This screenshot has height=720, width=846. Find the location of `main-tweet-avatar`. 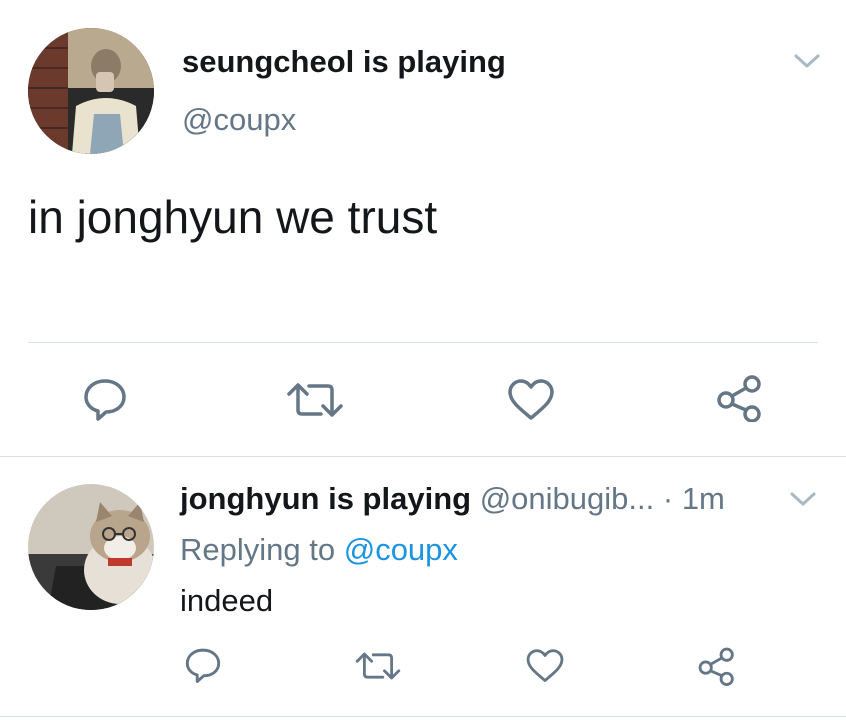

main-tweet-avatar is located at coordinates (91, 91).